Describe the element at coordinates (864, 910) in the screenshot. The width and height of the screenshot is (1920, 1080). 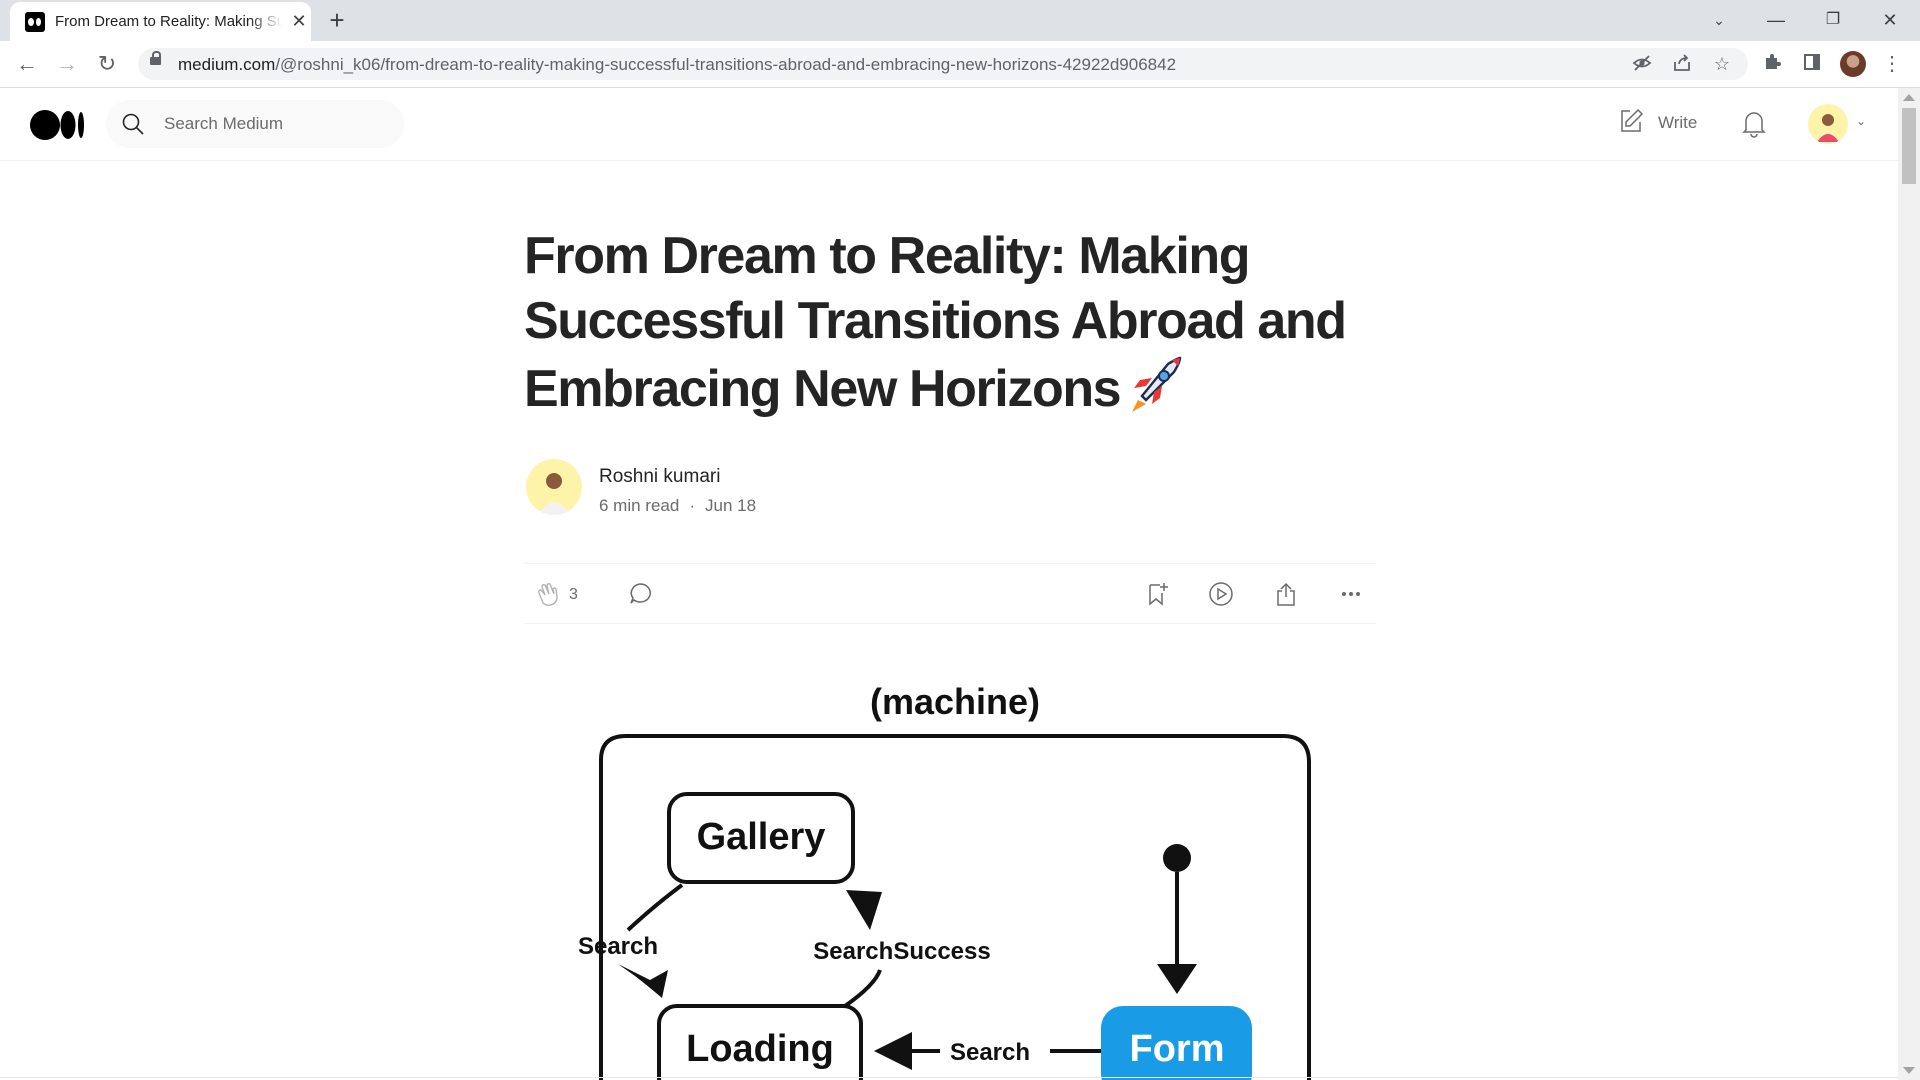
I see `search-success-arrowhead` at that location.